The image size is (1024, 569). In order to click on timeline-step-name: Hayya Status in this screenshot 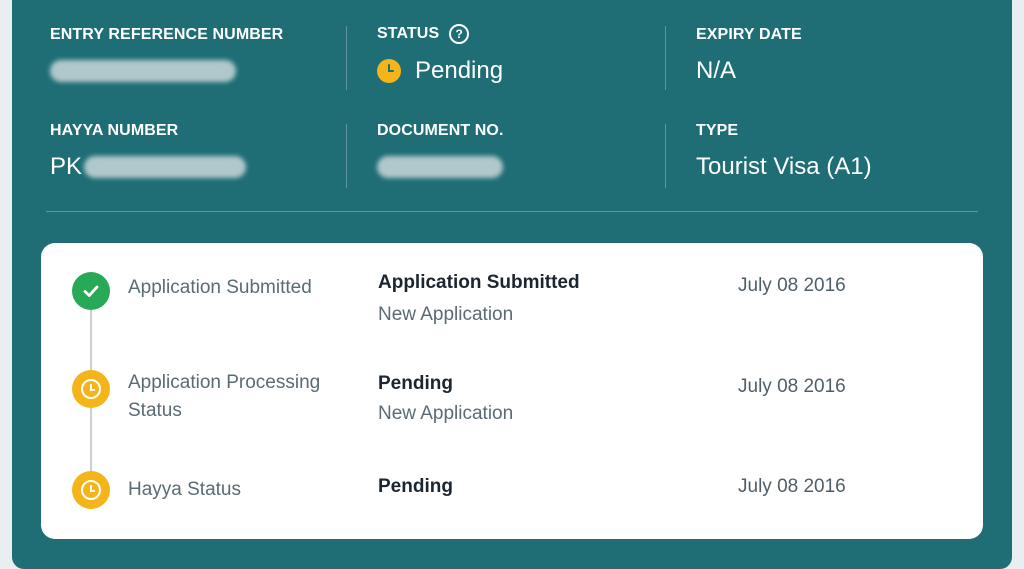, I will do `click(184, 489)`.